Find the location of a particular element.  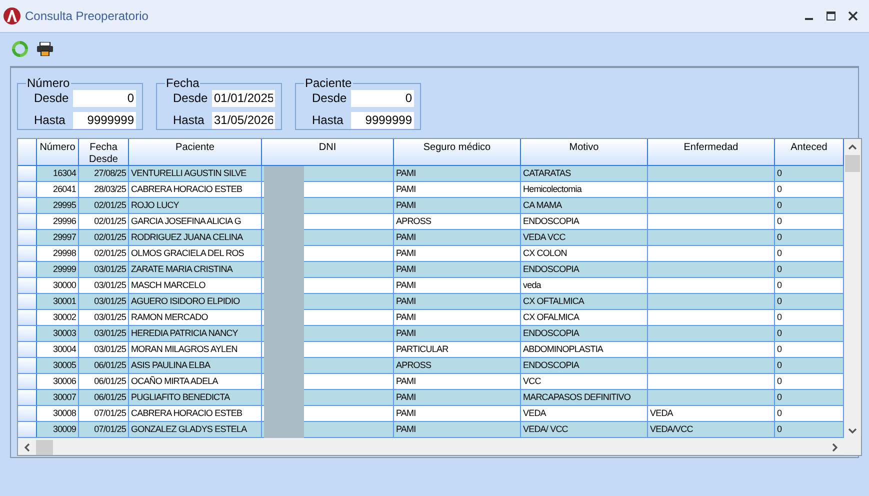

table-row: 30005 06/01/25 ASIS PAULINA ELBA APROSS ENDOSCOPIA 0 is located at coordinates (431, 366).